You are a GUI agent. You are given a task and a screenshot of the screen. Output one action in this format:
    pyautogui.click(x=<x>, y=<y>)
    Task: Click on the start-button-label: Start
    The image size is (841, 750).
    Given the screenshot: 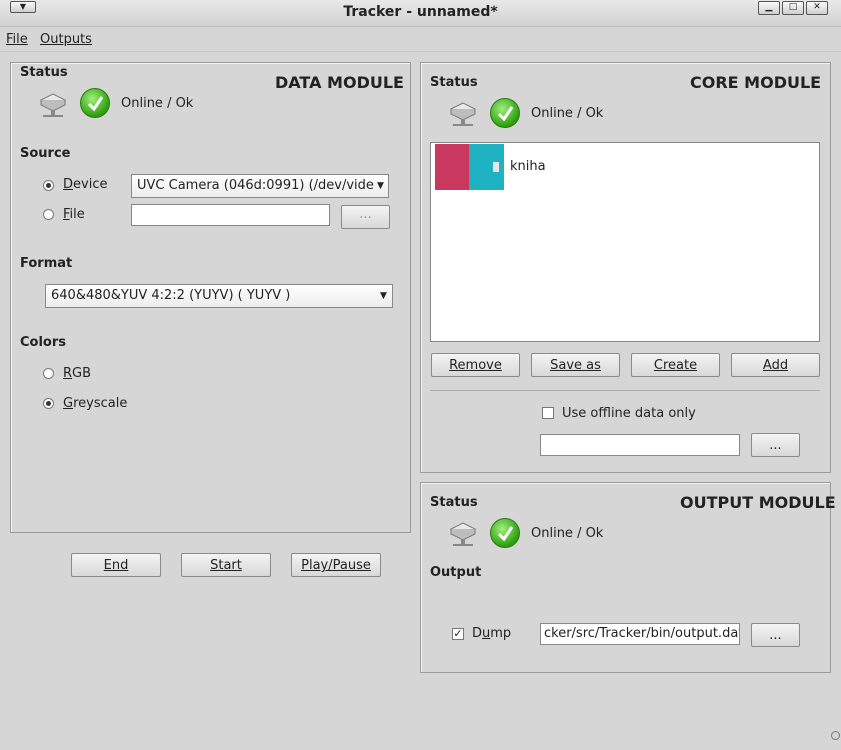 What is the action you would take?
    pyautogui.click(x=226, y=565)
    